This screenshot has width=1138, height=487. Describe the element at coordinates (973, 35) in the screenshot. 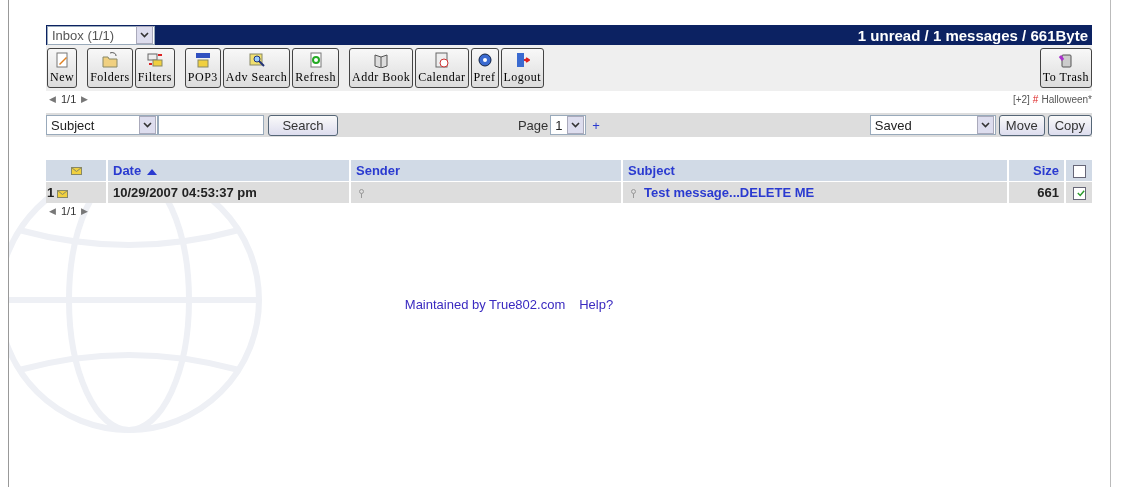

I see `mailbox-summary: 1 unread / 1 messages / 661Byte` at that location.